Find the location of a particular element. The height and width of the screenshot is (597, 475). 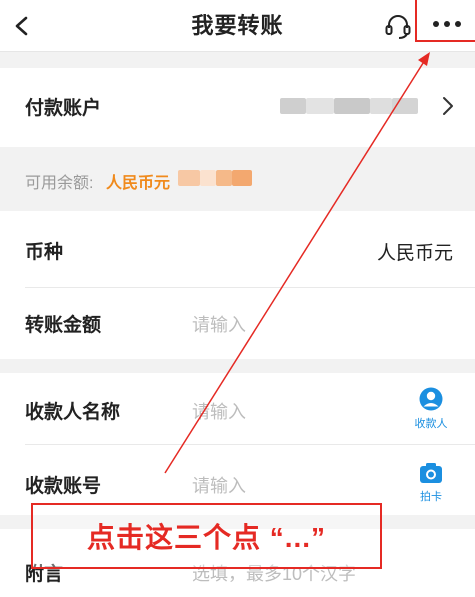

balance-currency: 人民币元 is located at coordinates (138, 183).